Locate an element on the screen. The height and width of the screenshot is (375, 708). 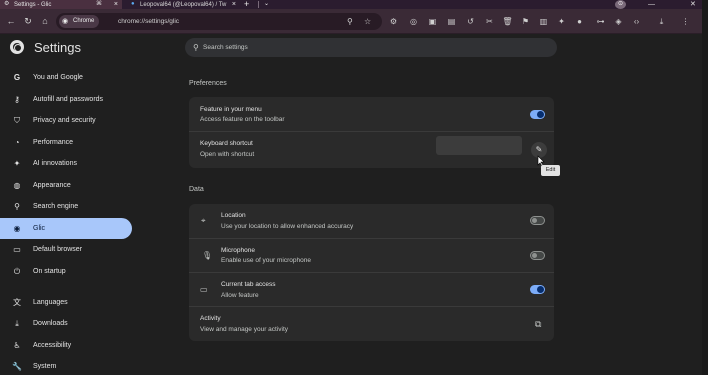
new-tab-button: + is located at coordinates (246, 4).